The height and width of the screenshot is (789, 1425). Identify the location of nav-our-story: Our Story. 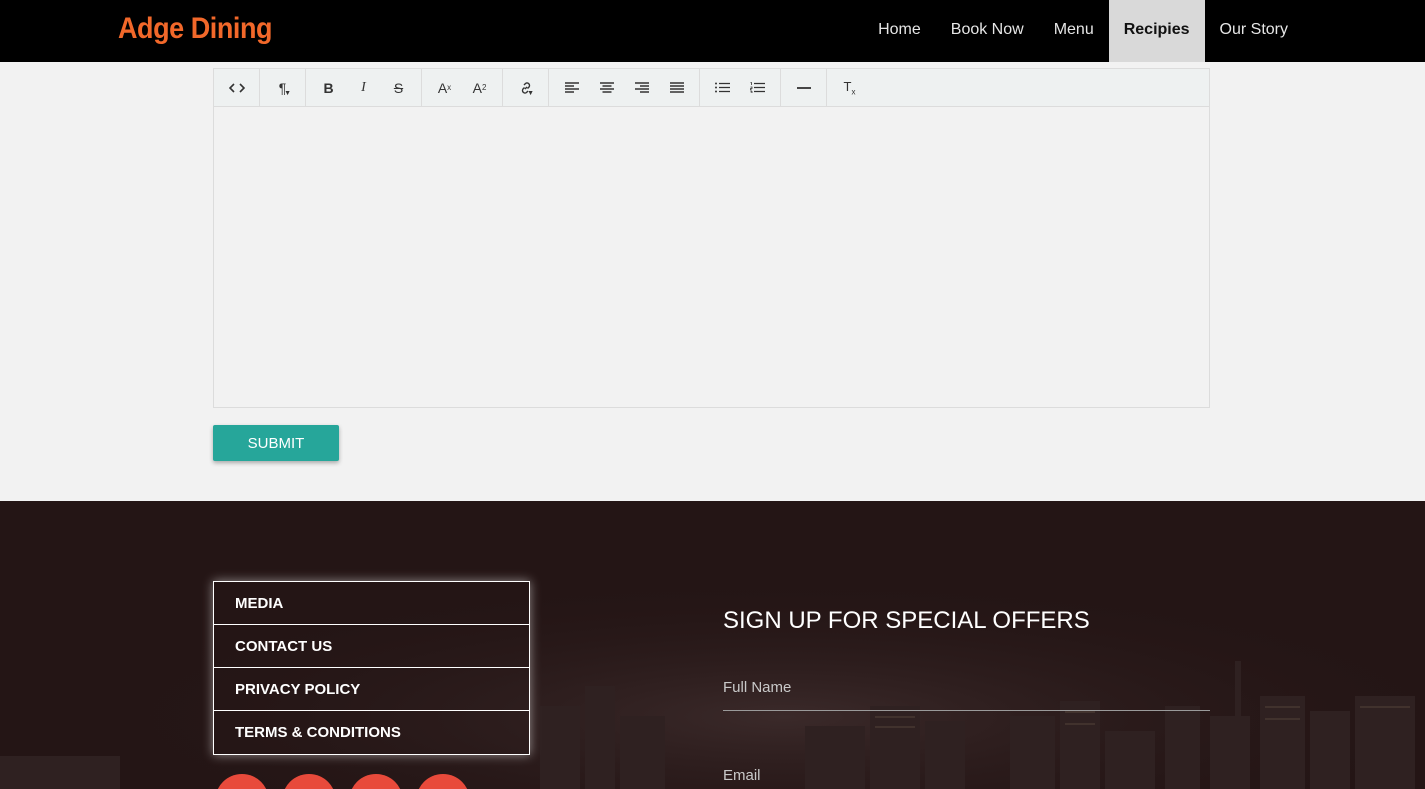
(1254, 31).